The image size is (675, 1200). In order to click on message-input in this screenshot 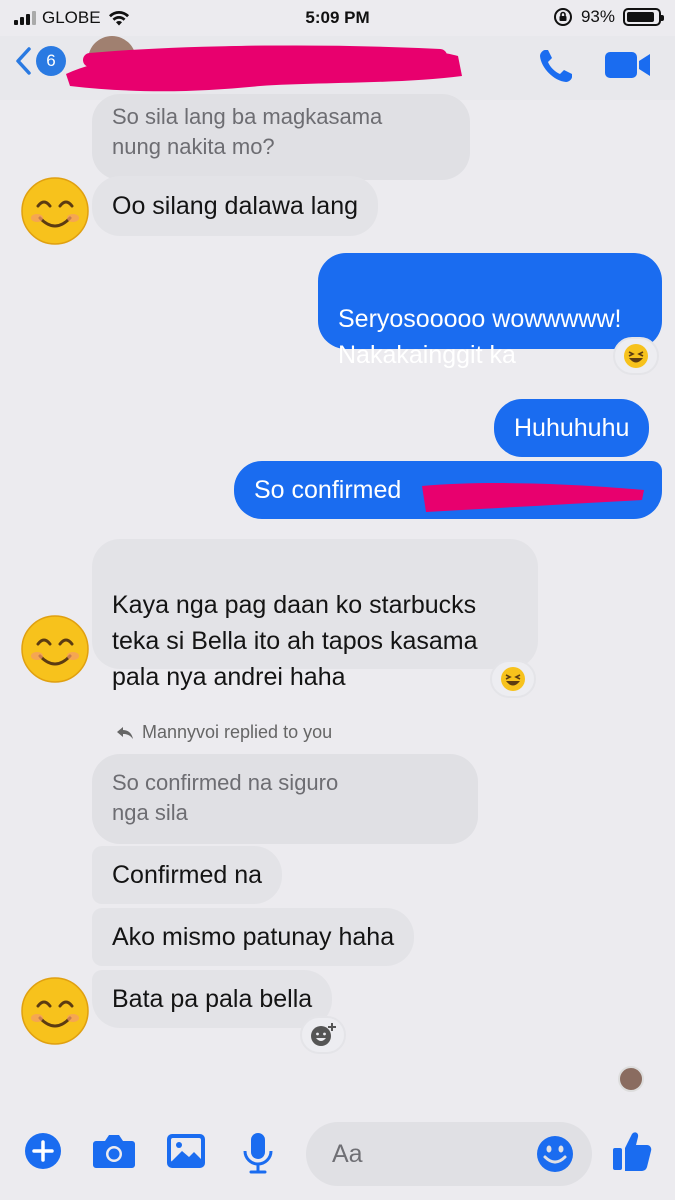, I will do `click(432, 1154)`.